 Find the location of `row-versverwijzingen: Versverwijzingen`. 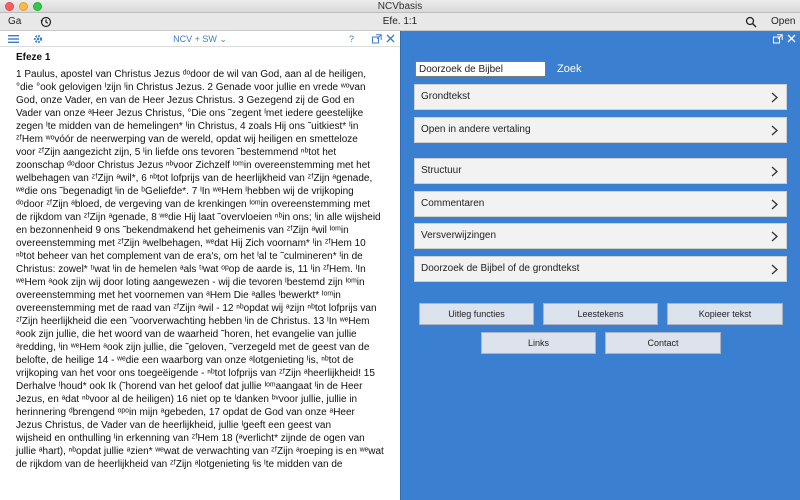

row-versverwijzingen: Versverwijzingen is located at coordinates (600, 236).